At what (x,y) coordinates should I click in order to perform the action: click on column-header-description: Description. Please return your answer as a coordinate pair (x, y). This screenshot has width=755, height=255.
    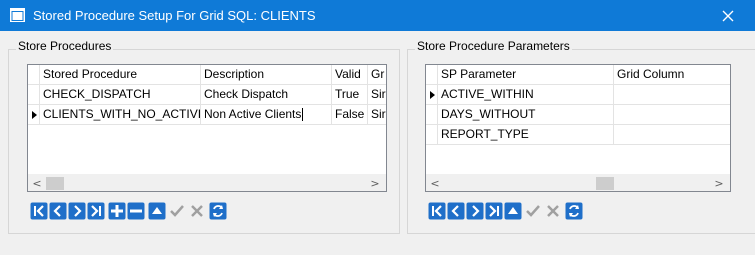
    Looking at the image, I should click on (266, 75).